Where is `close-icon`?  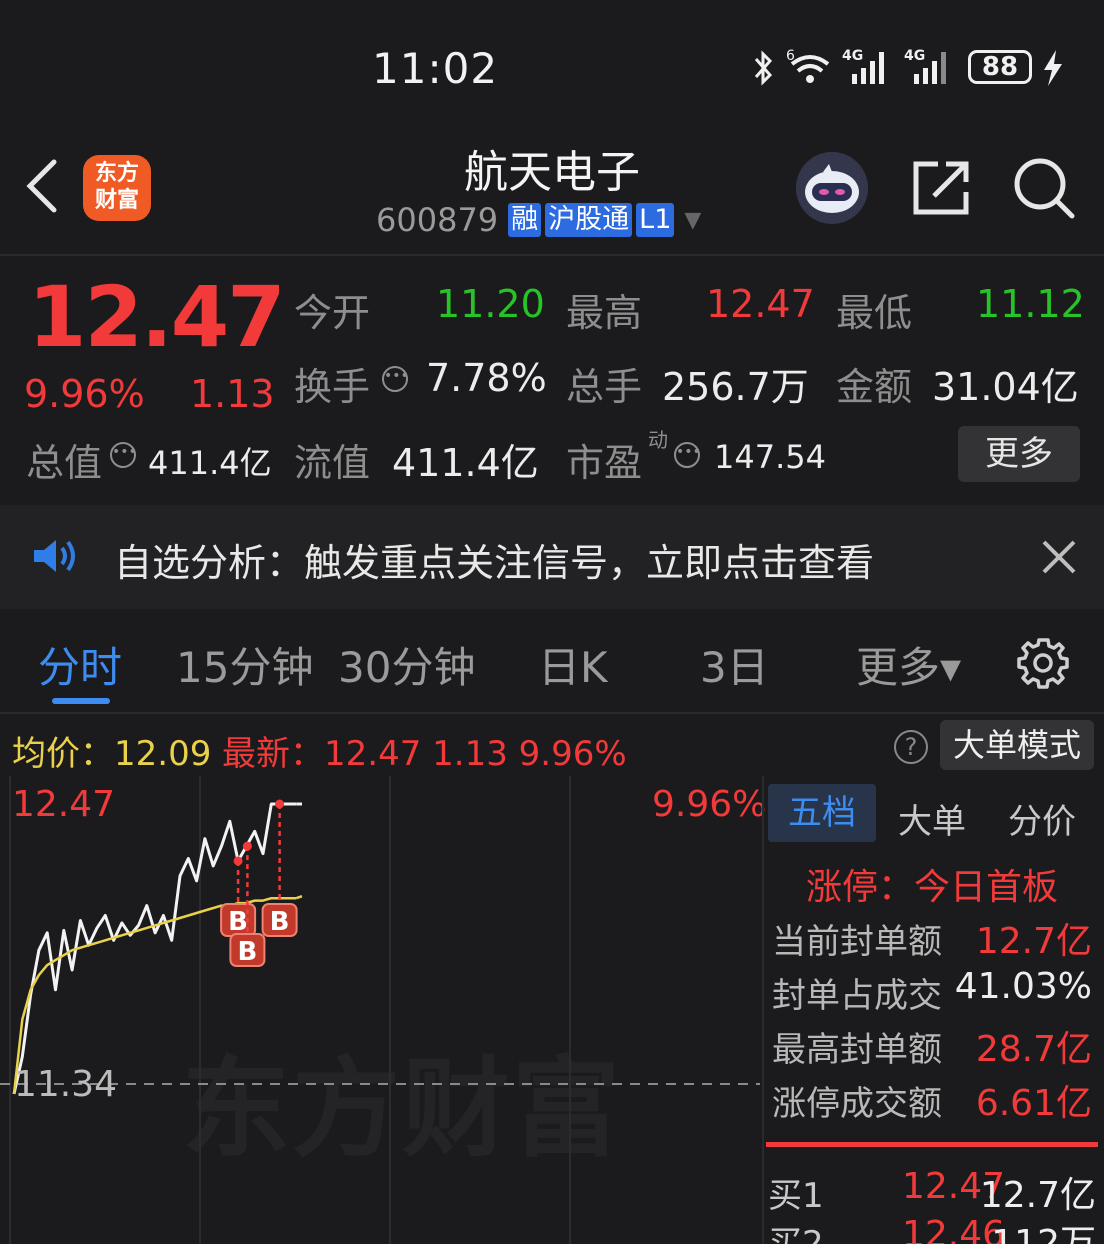
close-icon is located at coordinates (1059, 557).